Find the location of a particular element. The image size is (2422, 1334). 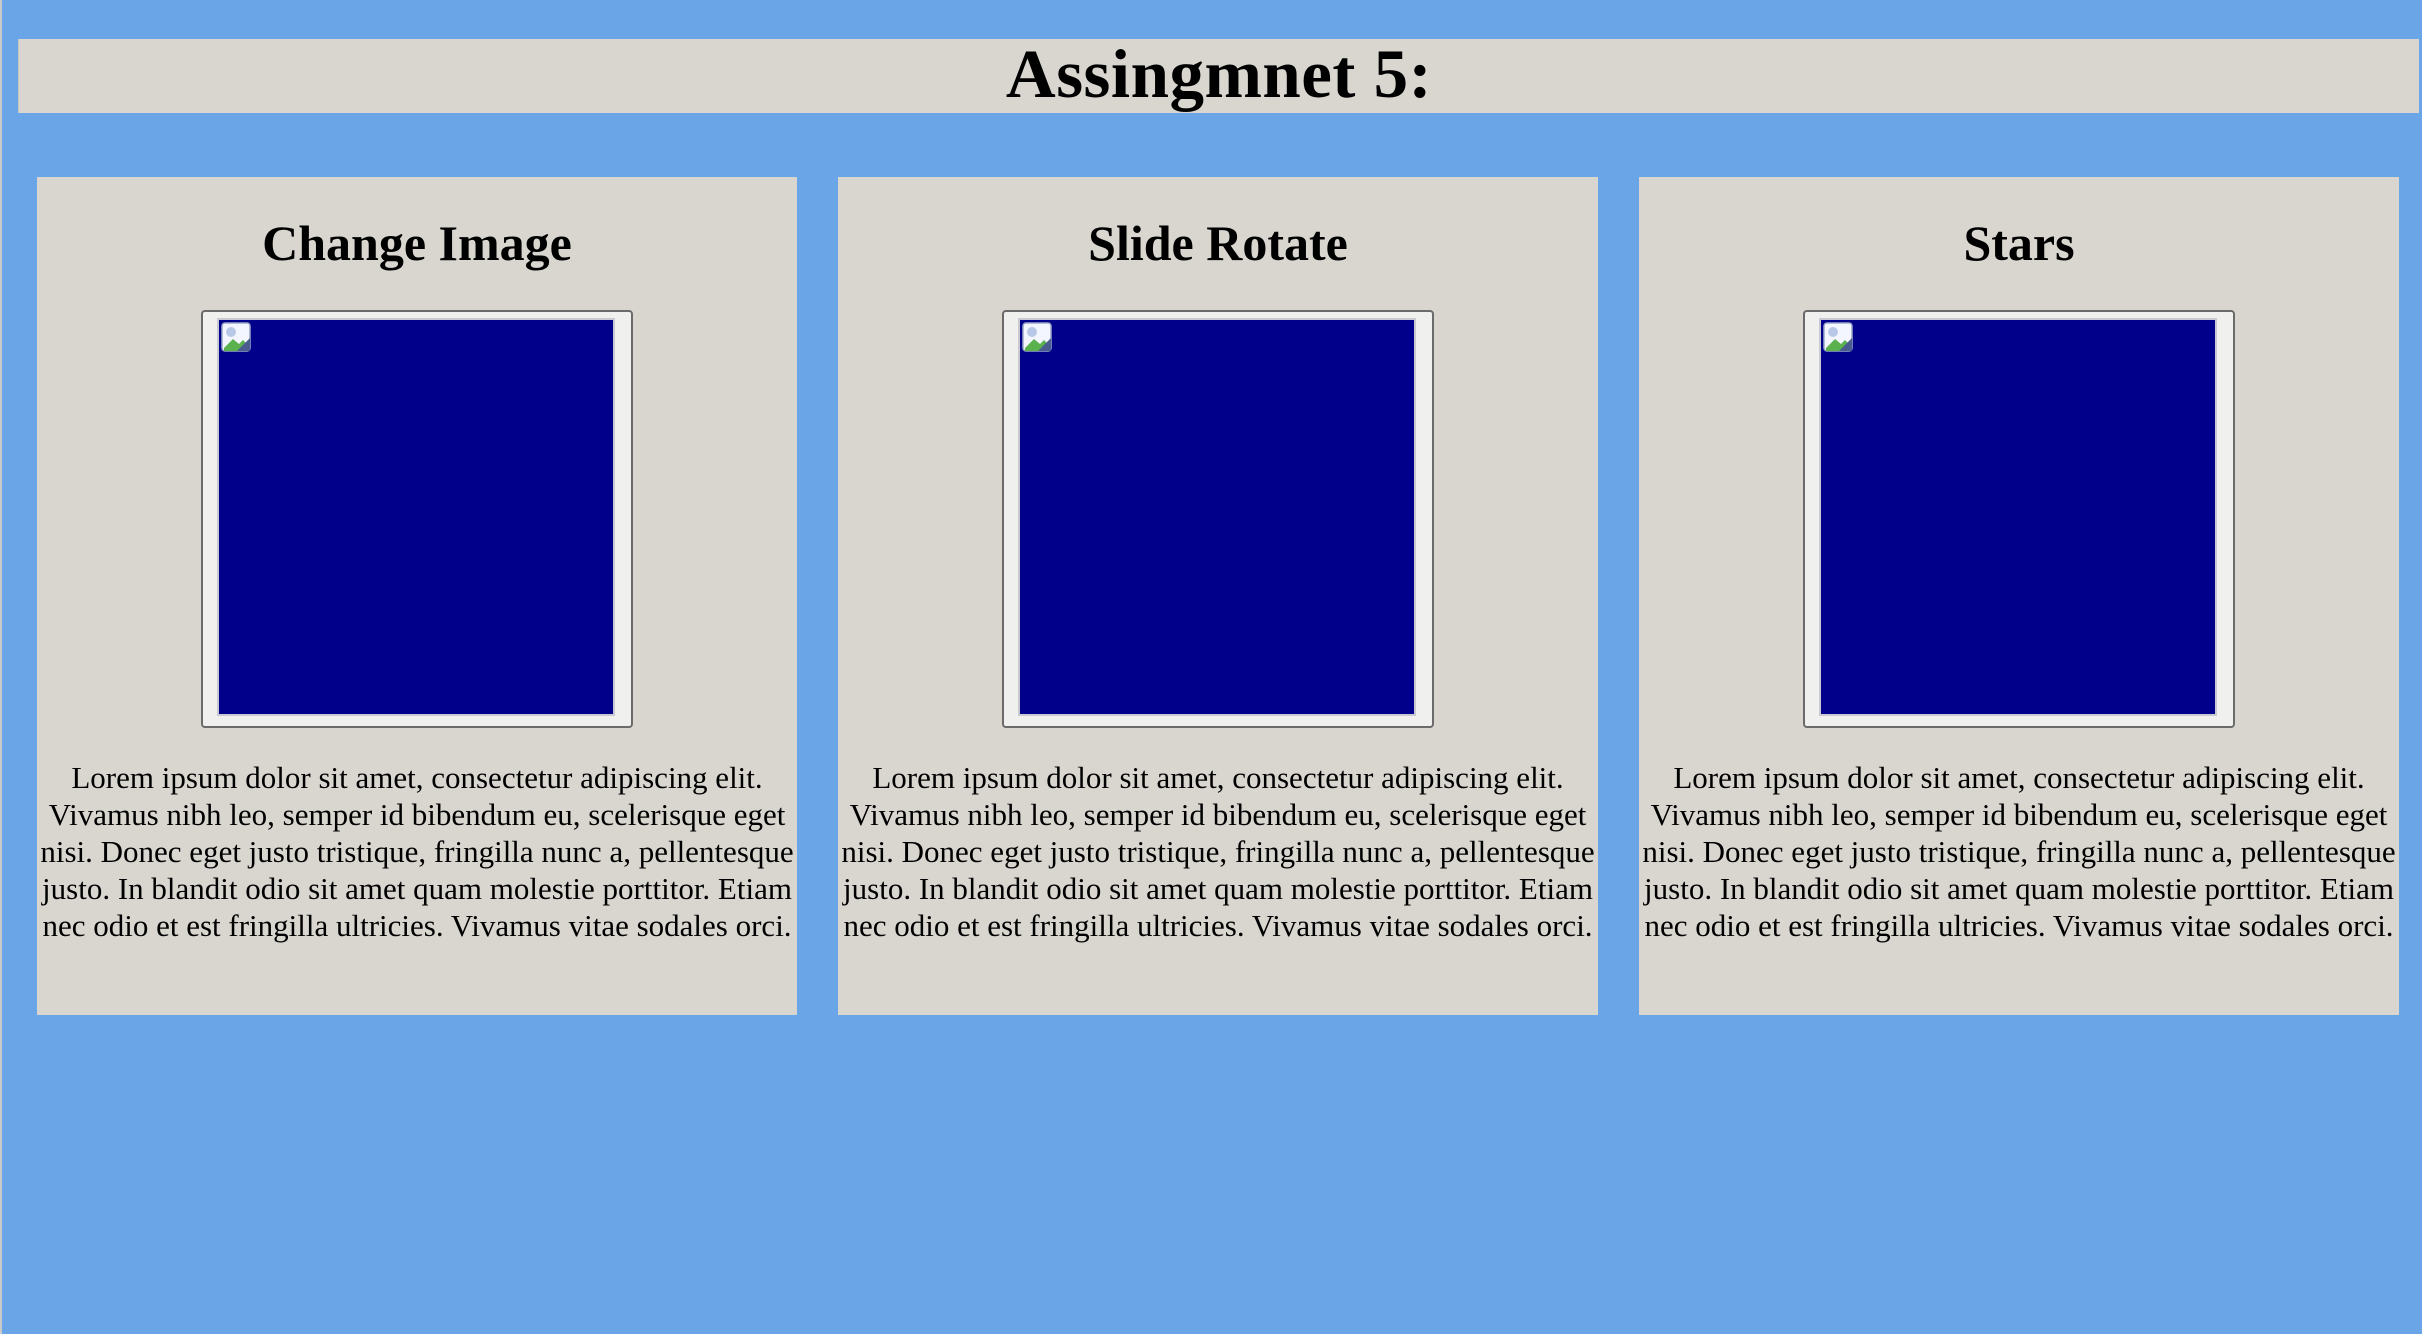

page-title: Assingmnet 5: is located at coordinates (1219, 73).